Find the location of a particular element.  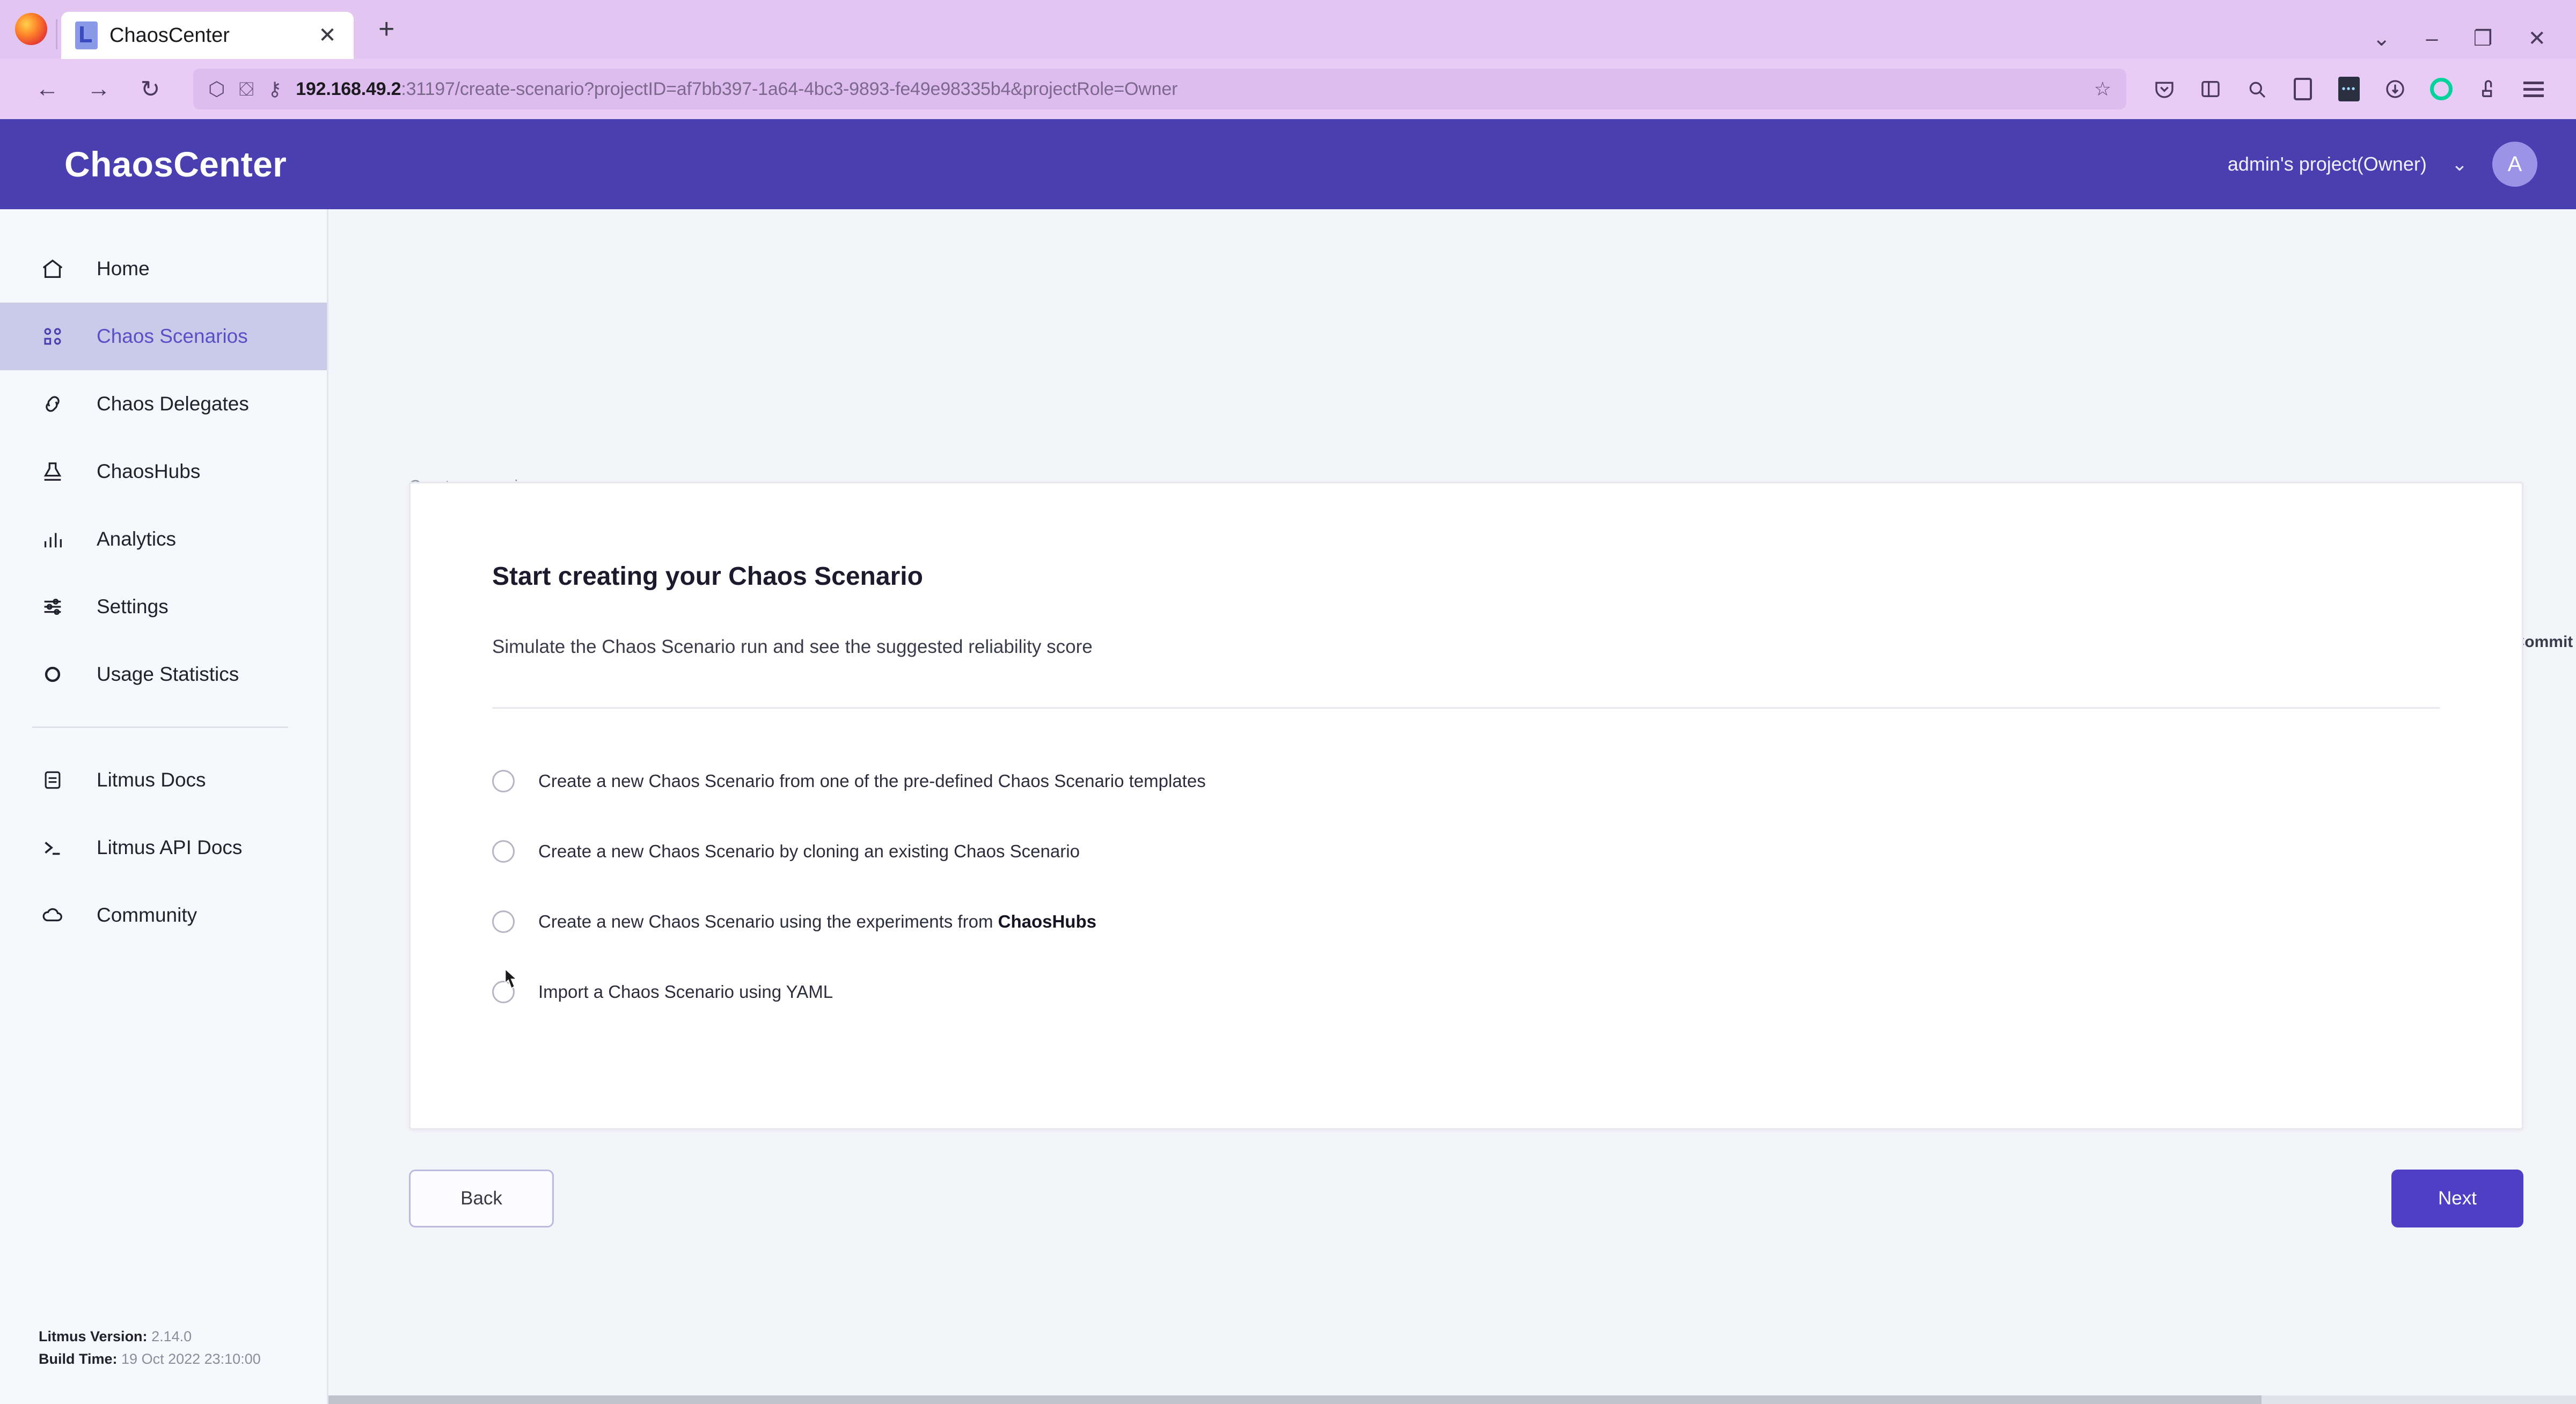

dark-reader-icon: ••• is located at coordinates (2349, 89).